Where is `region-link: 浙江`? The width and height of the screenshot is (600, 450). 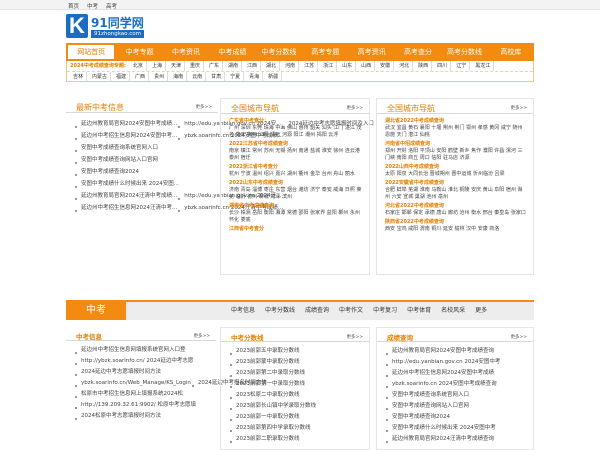 region-link: 浙江 is located at coordinates (329, 66).